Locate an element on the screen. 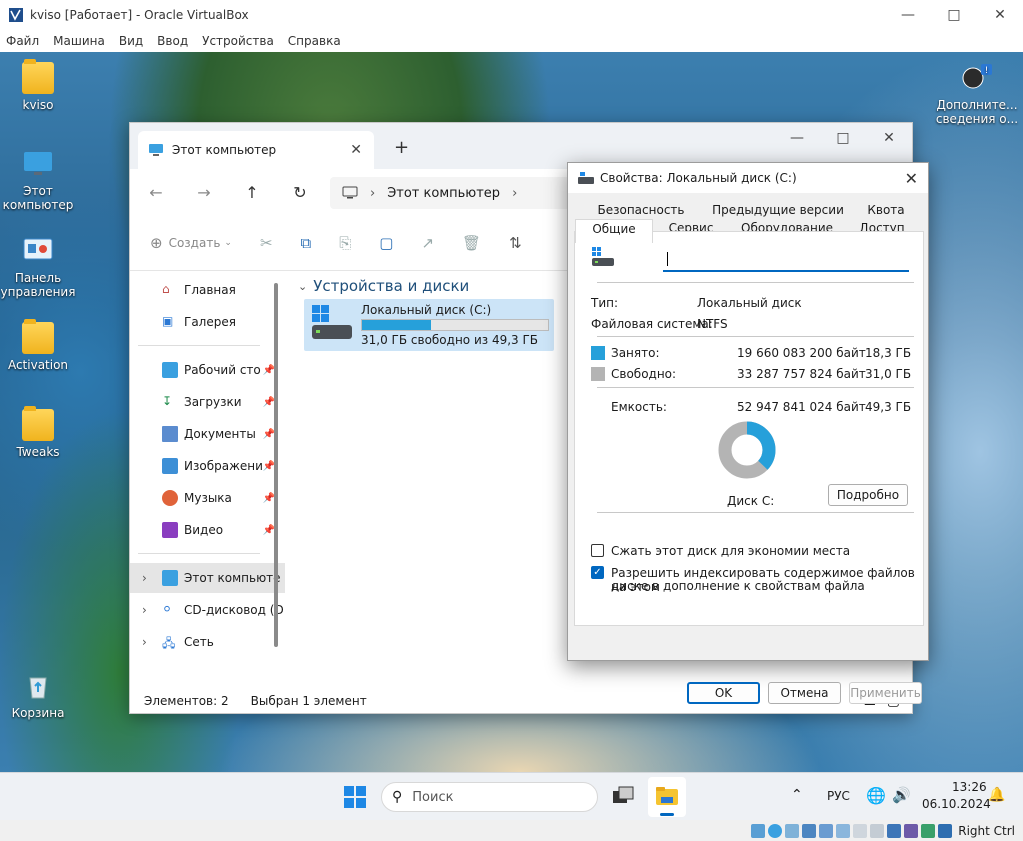  apply-button: Применить is located at coordinates (885, 693).